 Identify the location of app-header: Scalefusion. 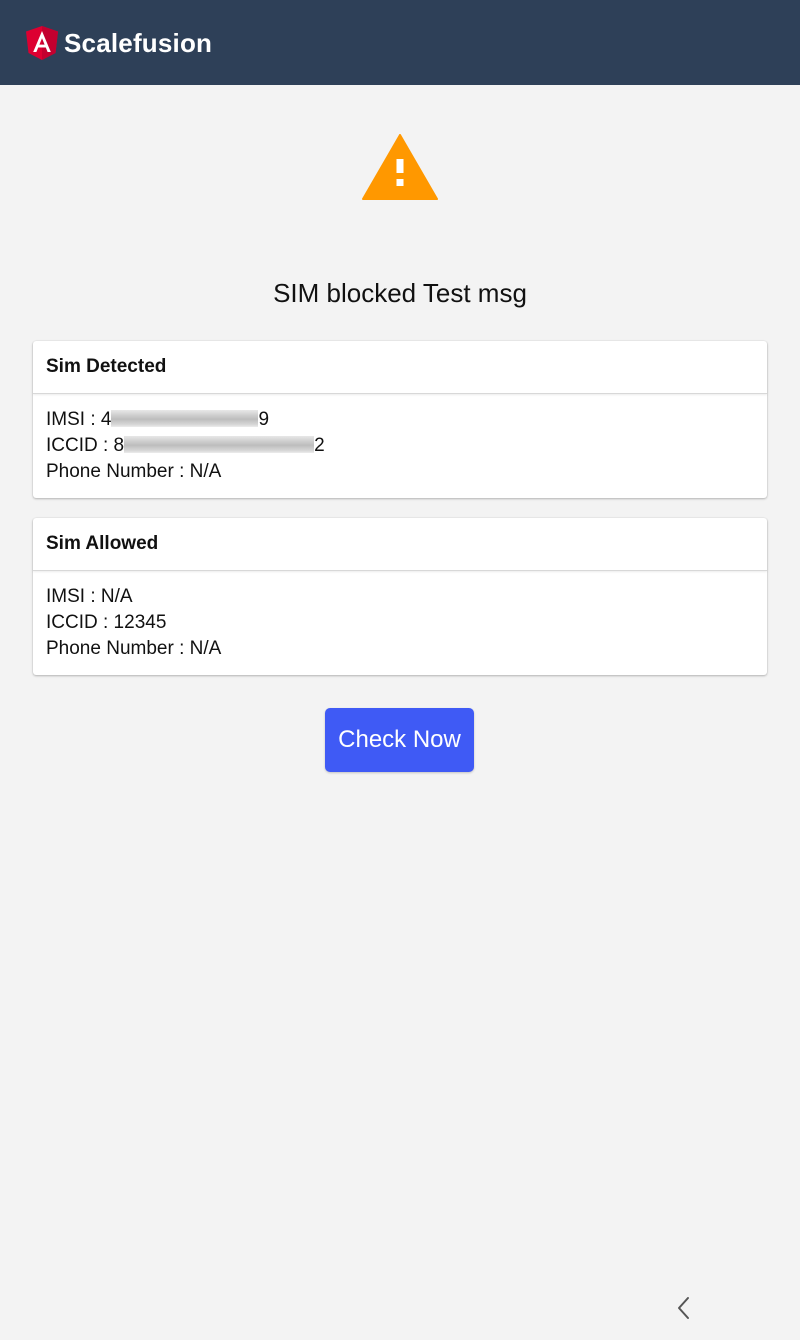
(400, 42).